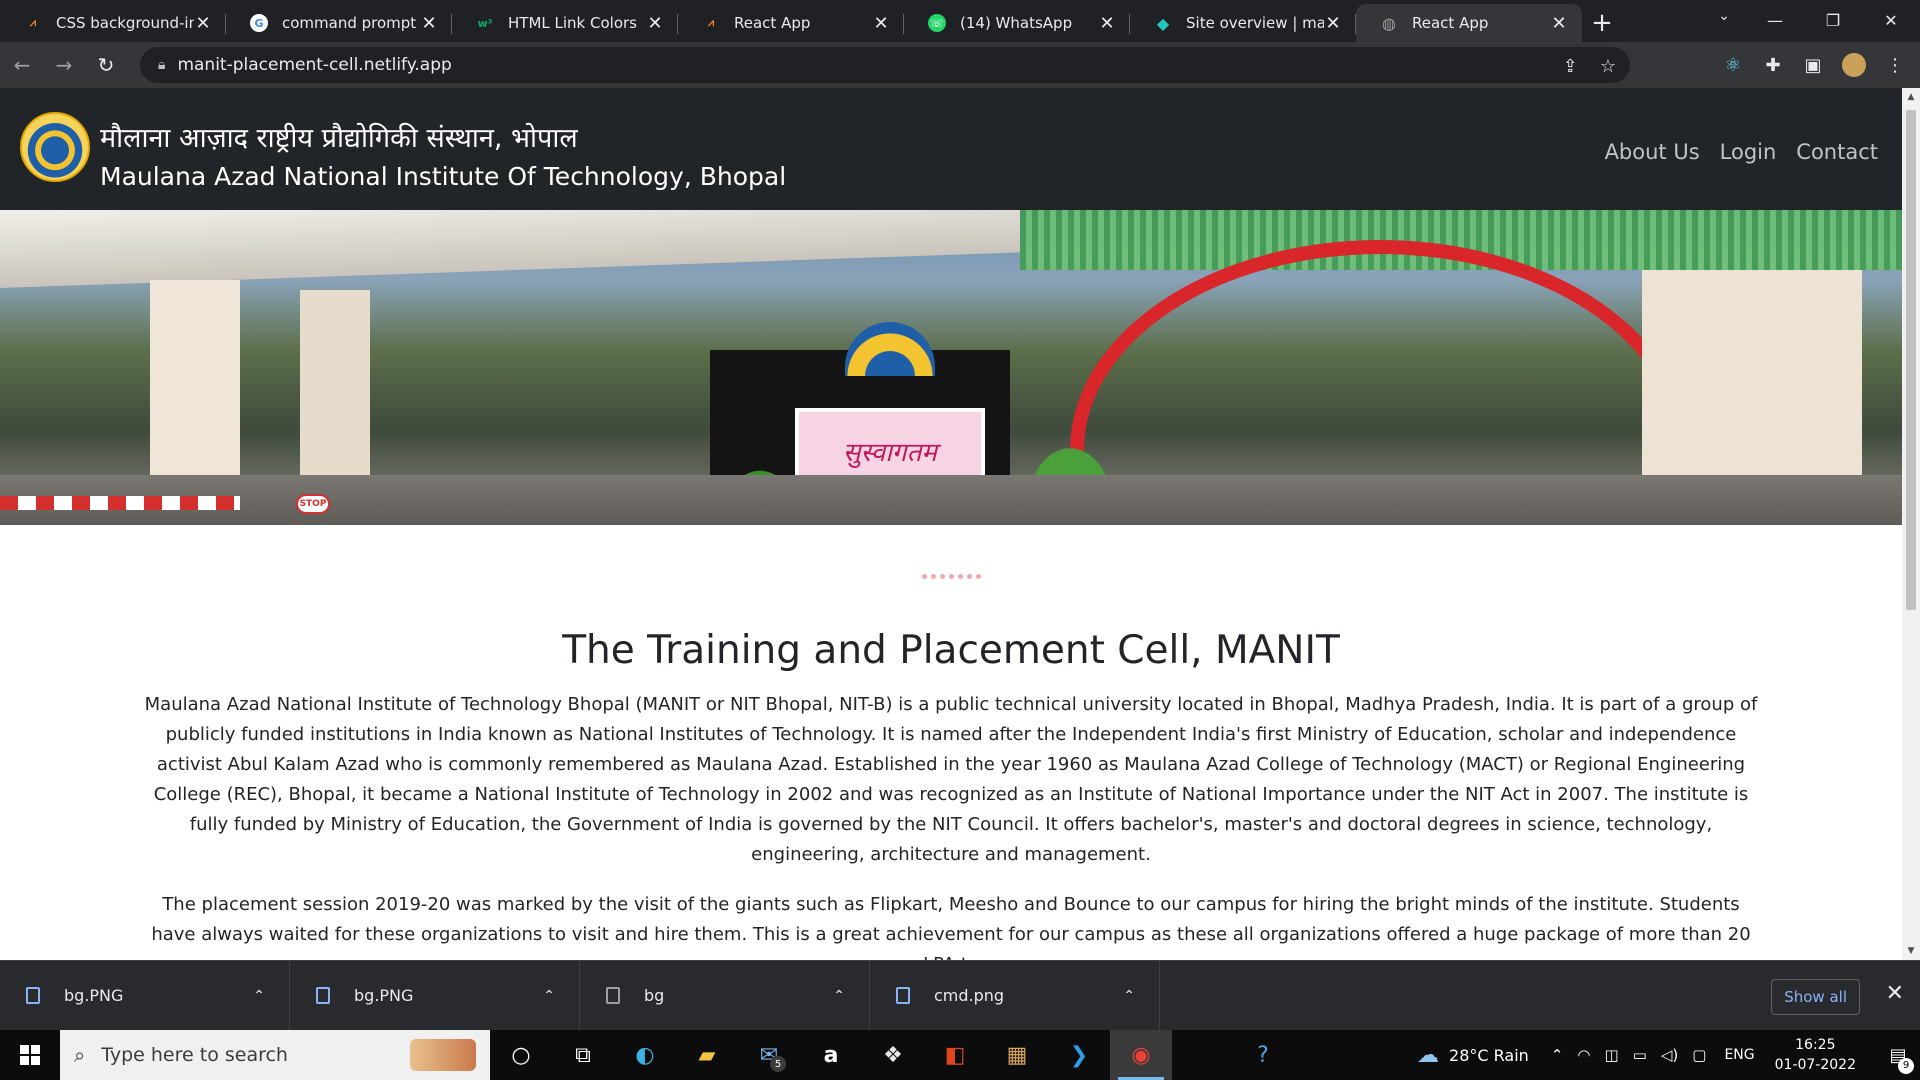 Image resolution: width=1920 pixels, height=1080 pixels. I want to click on browser-tab: ⩘ React App ✕, so click(791, 23).